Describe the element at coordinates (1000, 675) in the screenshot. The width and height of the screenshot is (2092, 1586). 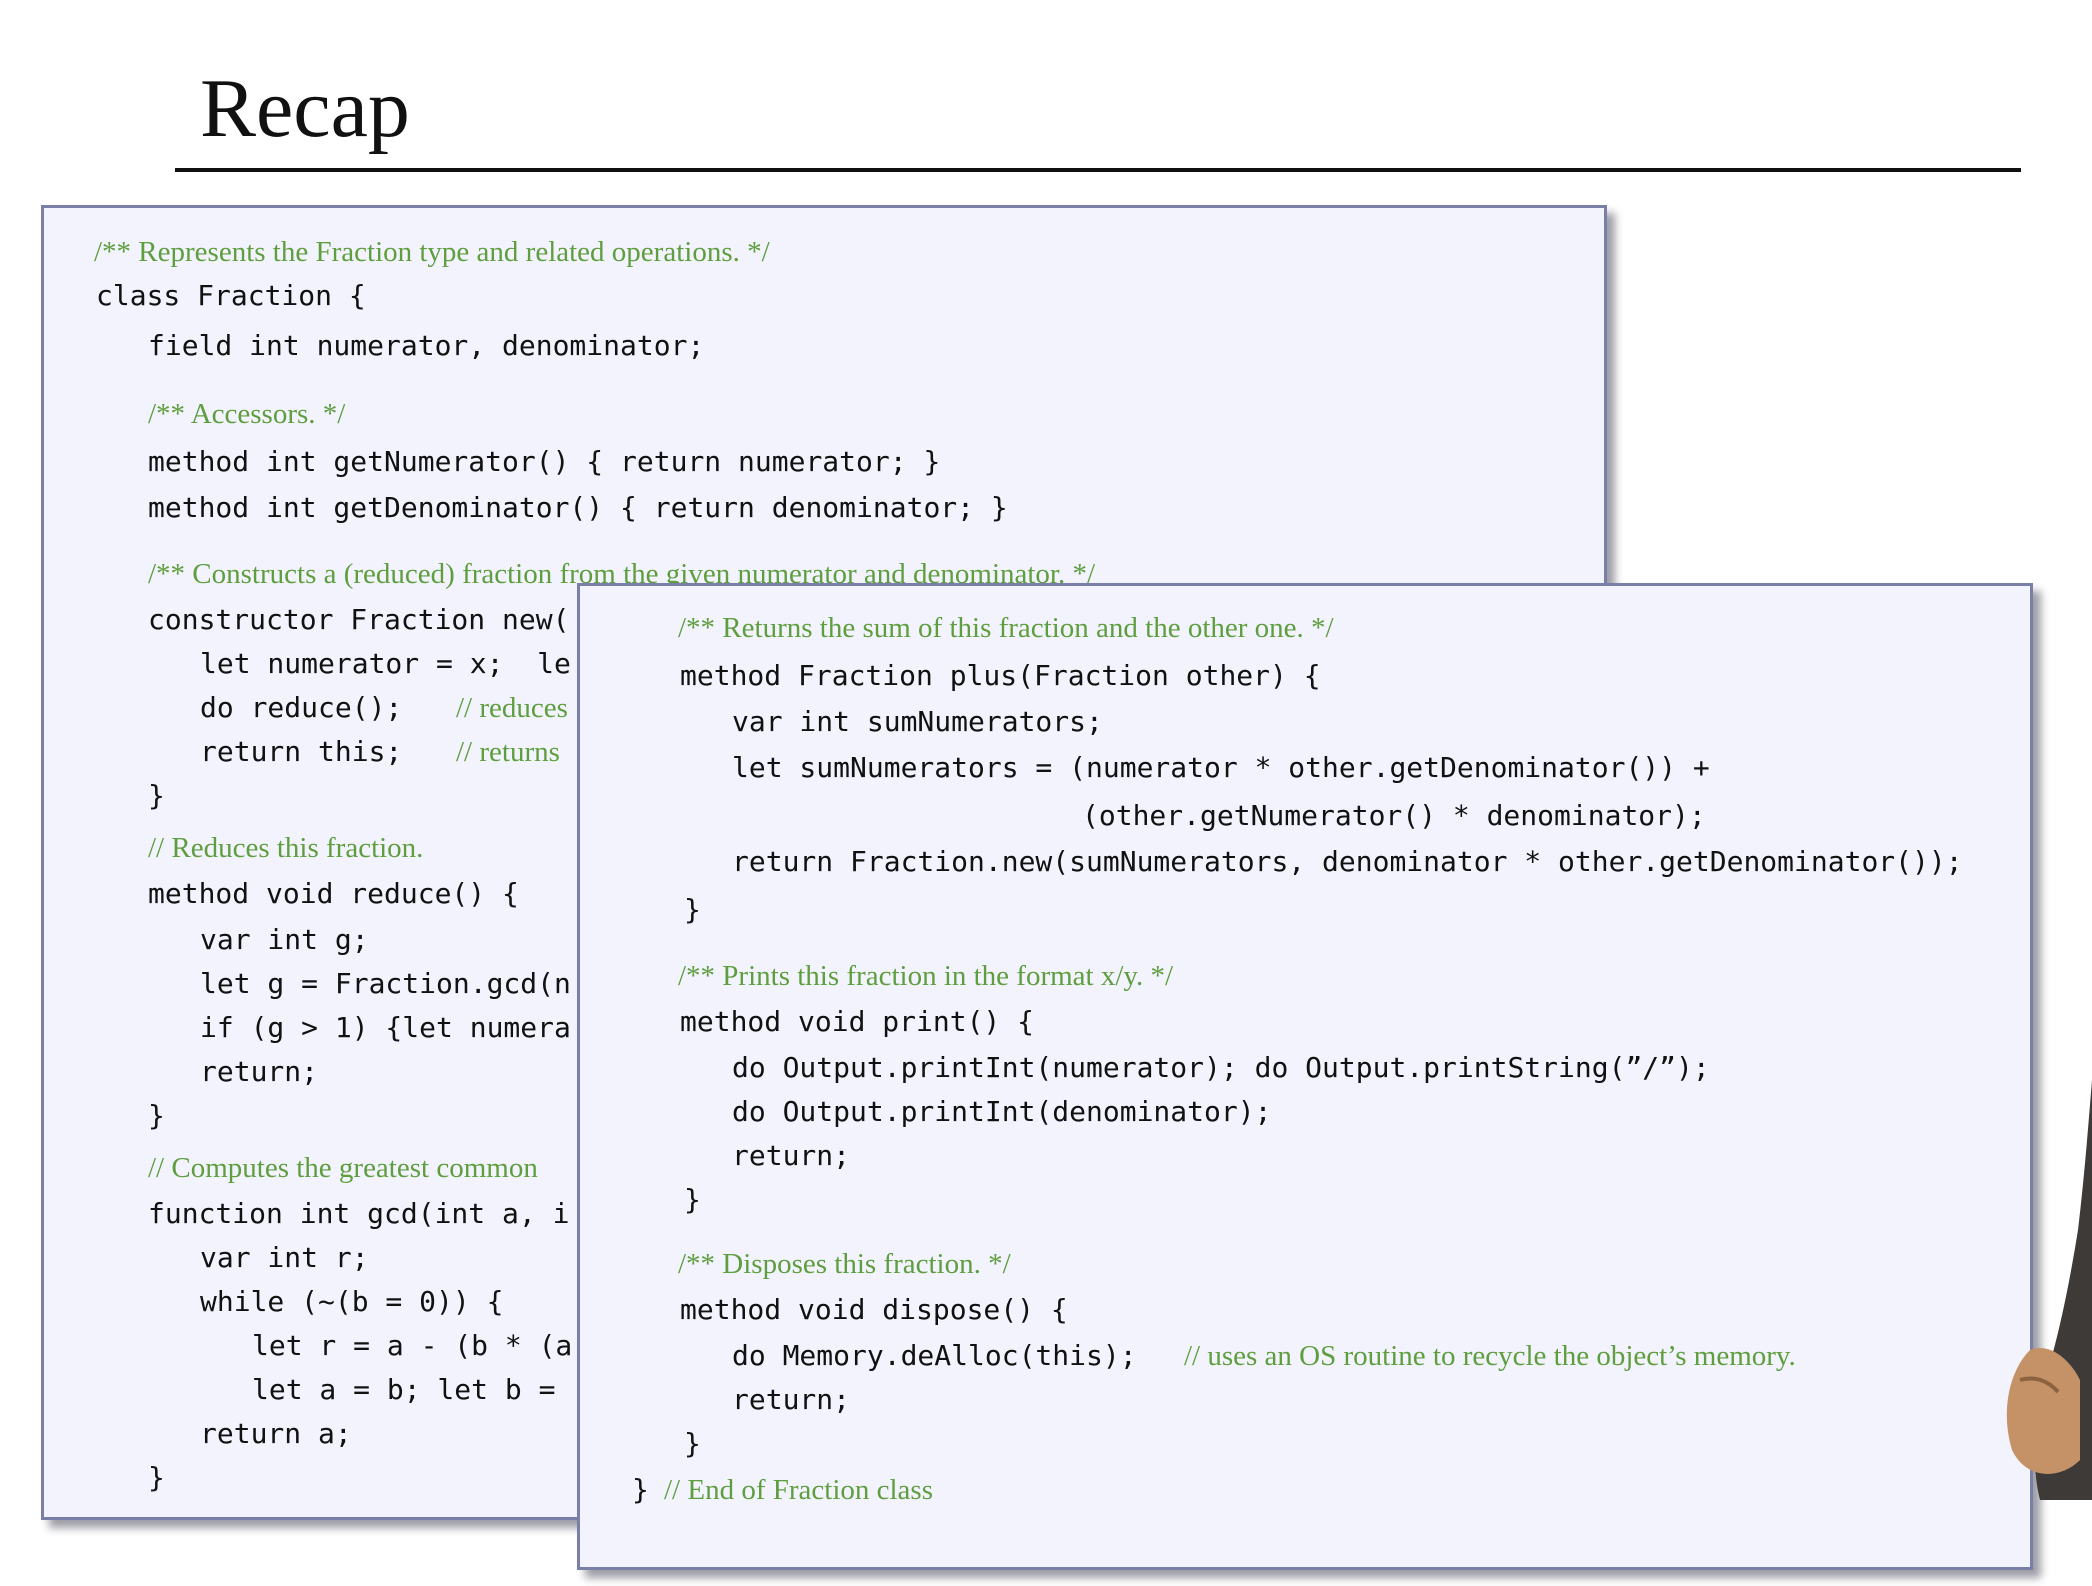
I see `code-line: method Fraction plus(Fraction other) {` at that location.